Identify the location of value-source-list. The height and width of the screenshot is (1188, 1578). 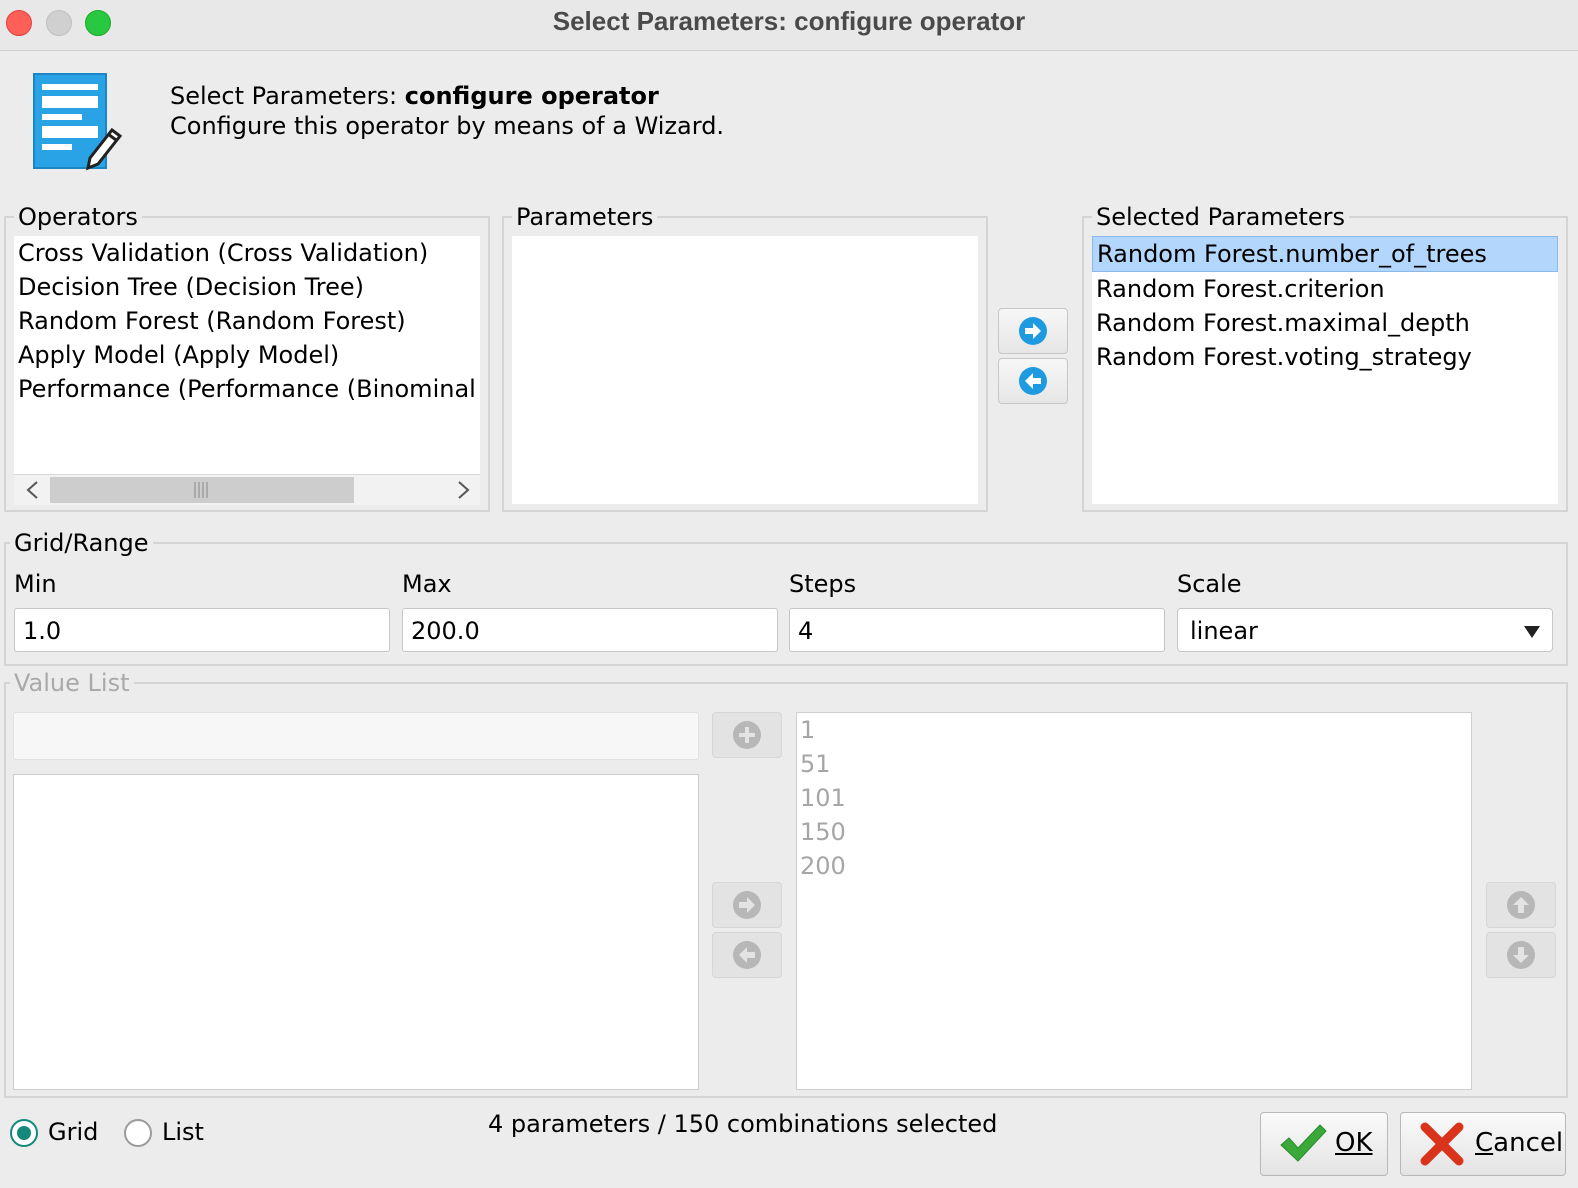
(356, 932).